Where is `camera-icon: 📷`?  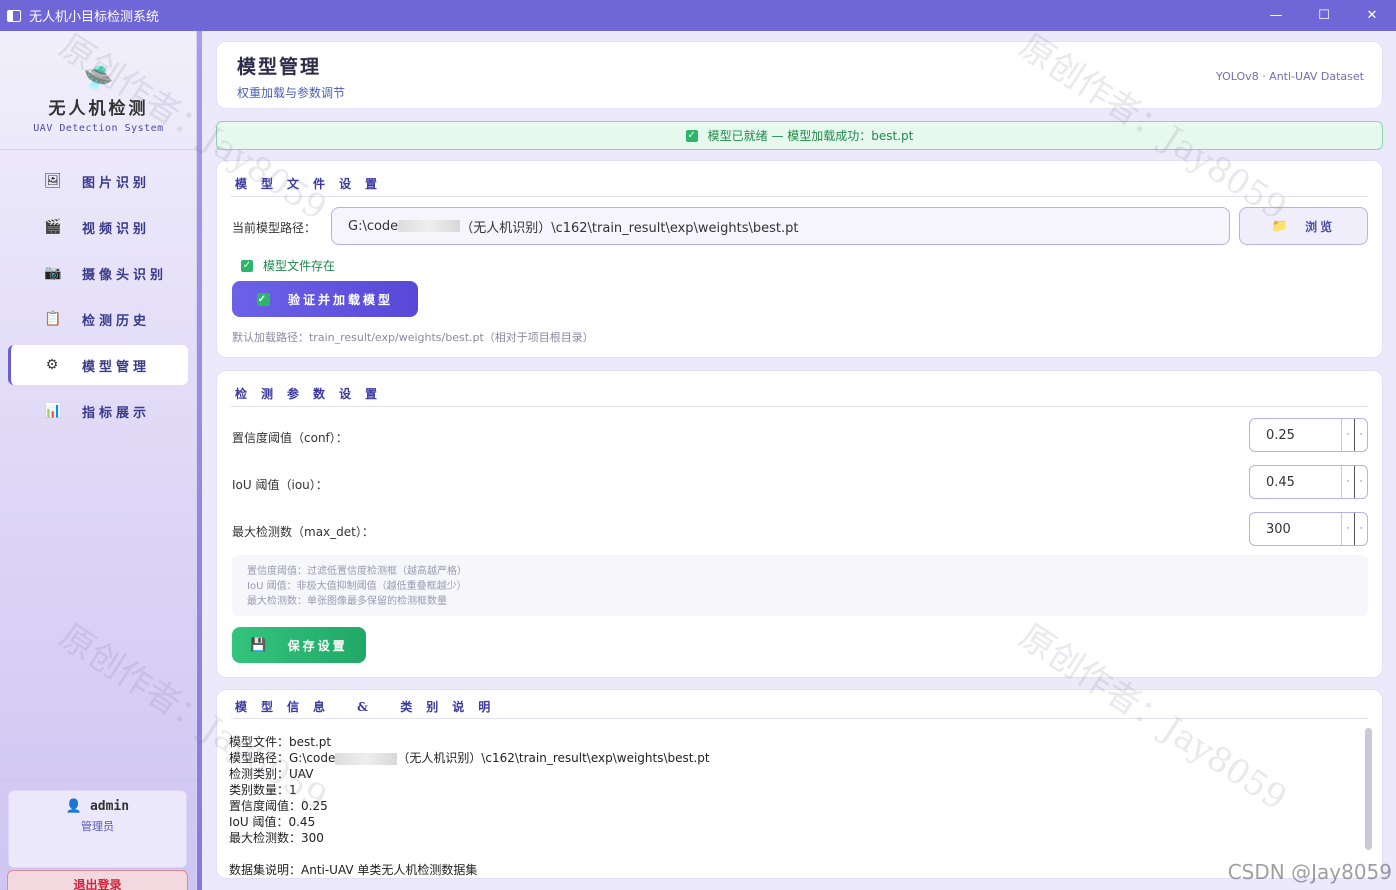
camera-icon: 📷 is located at coordinates (53, 273).